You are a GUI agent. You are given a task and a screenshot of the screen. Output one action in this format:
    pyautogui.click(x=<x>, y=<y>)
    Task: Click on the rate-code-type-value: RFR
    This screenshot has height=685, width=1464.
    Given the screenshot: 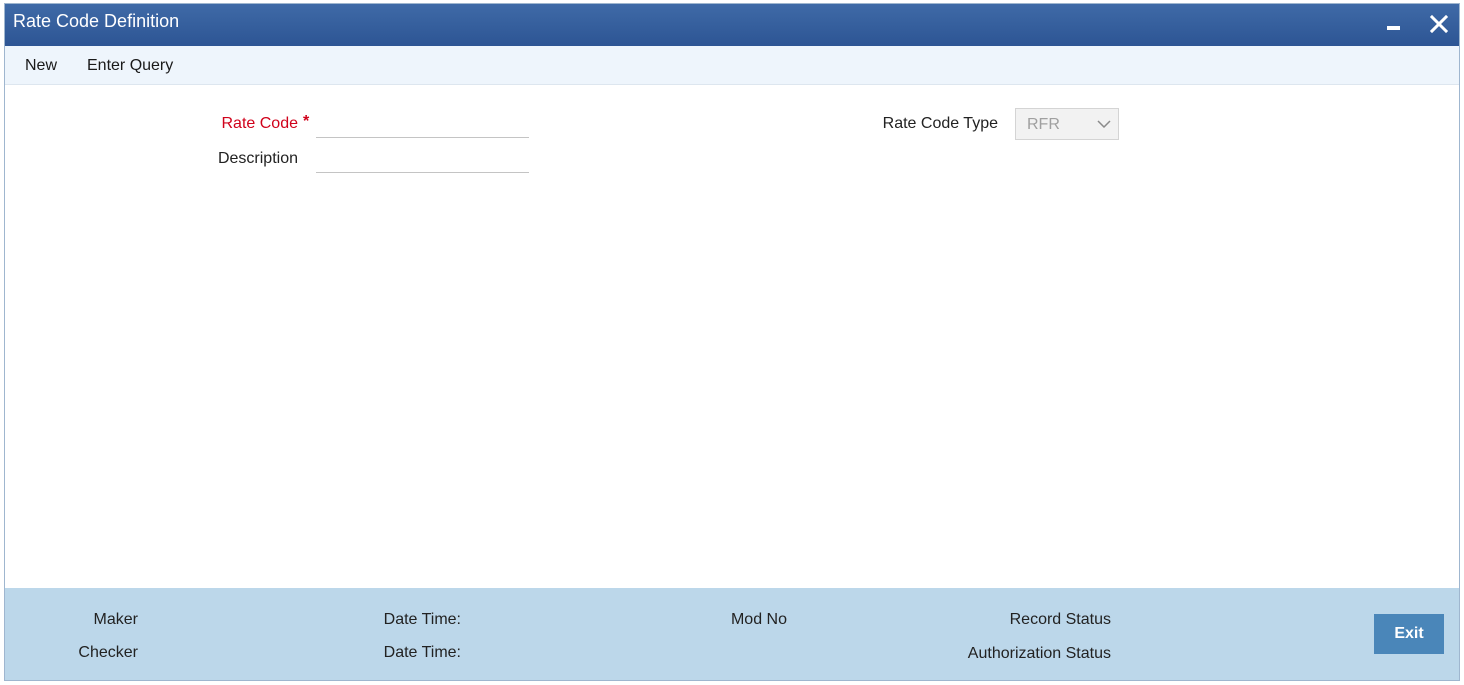 What is the action you would take?
    pyautogui.click(x=1043, y=124)
    